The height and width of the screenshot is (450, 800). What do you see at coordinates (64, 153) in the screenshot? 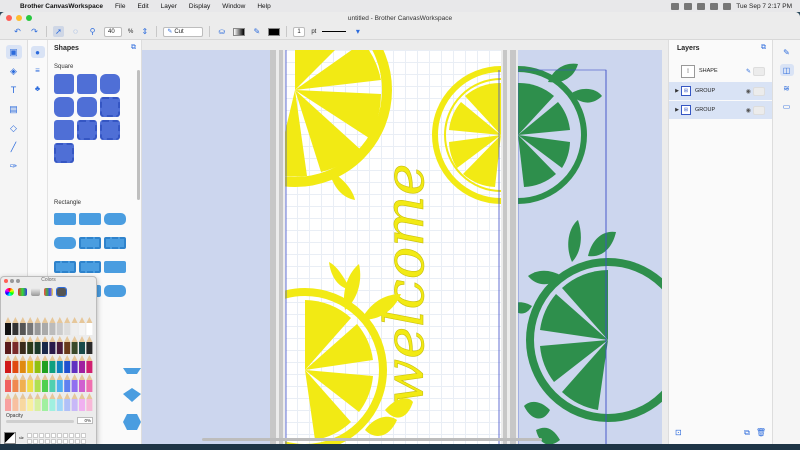
I see `shape-scalloped-square` at bounding box center [64, 153].